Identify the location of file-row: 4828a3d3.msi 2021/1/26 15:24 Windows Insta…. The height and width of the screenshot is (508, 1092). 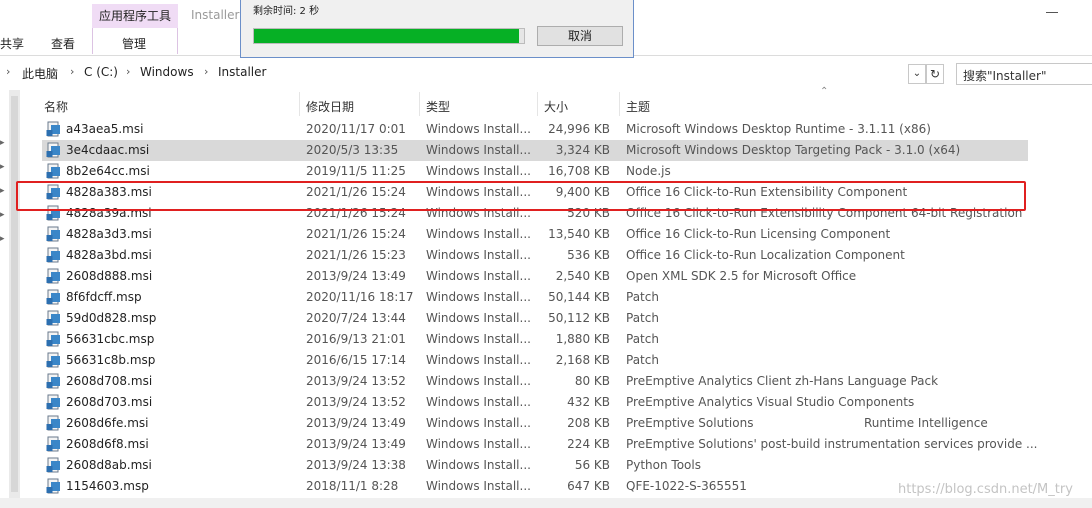
(535, 234).